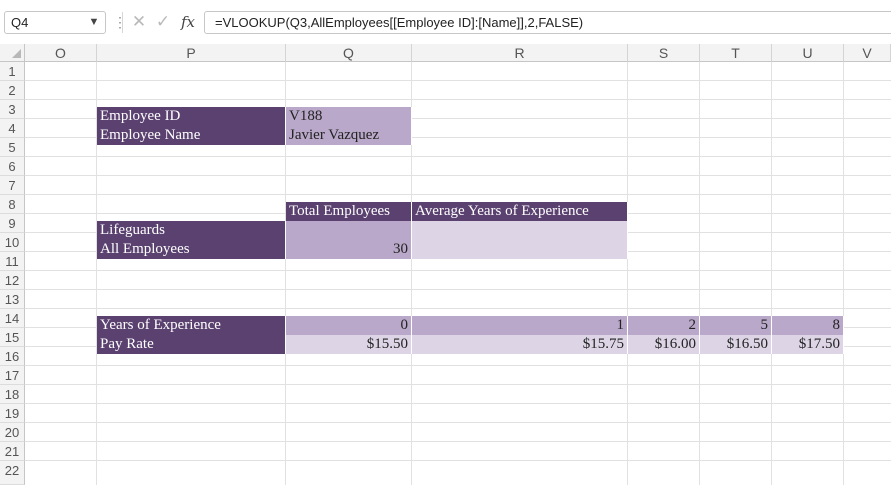 This screenshot has height=485, width=891. What do you see at coordinates (520, 325) in the screenshot?
I see `years-cell: 1` at bounding box center [520, 325].